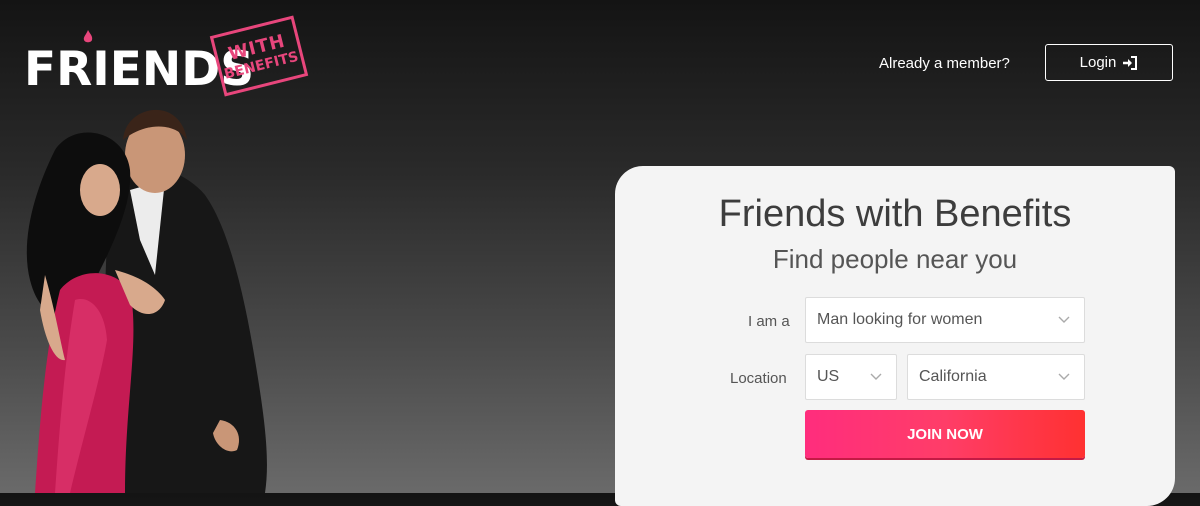 The width and height of the screenshot is (1200, 506). I want to click on login-button: Login, so click(1109, 62).